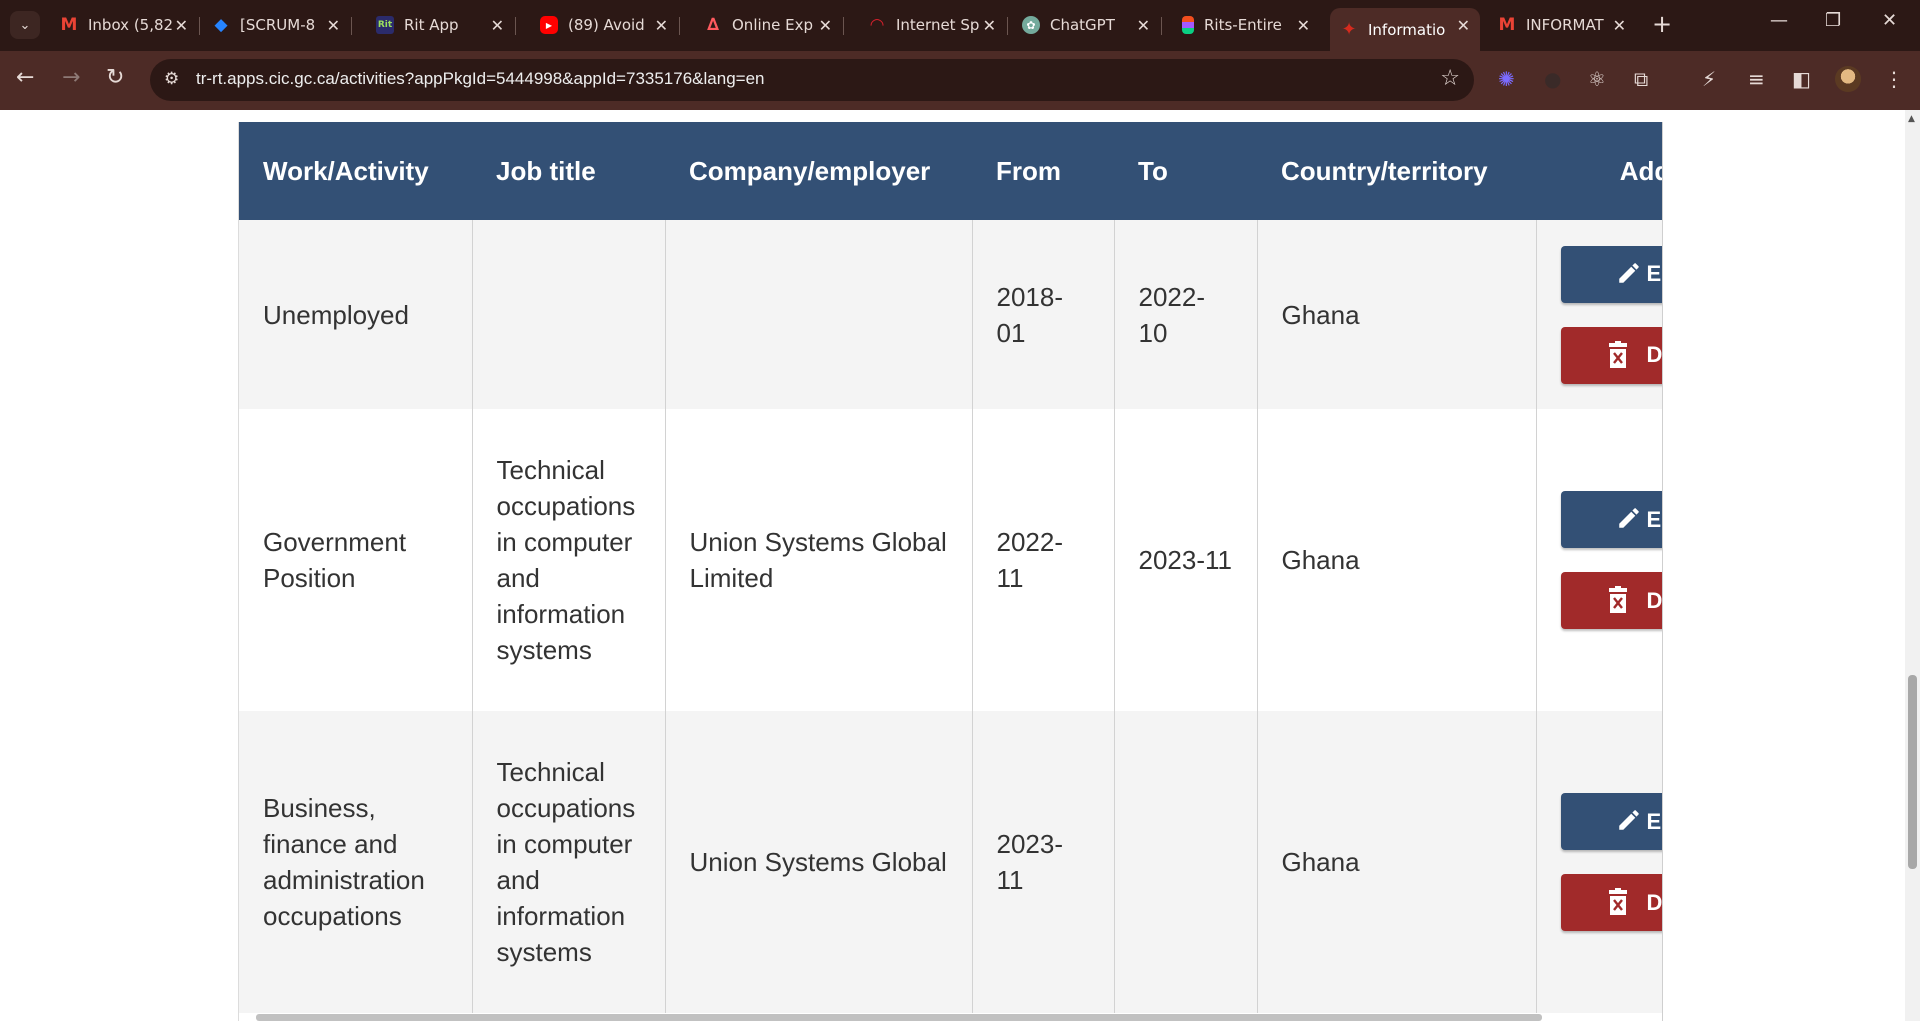  What do you see at coordinates (1641, 79) in the screenshot?
I see `extensions-puzzle-icon: ⧉` at bounding box center [1641, 79].